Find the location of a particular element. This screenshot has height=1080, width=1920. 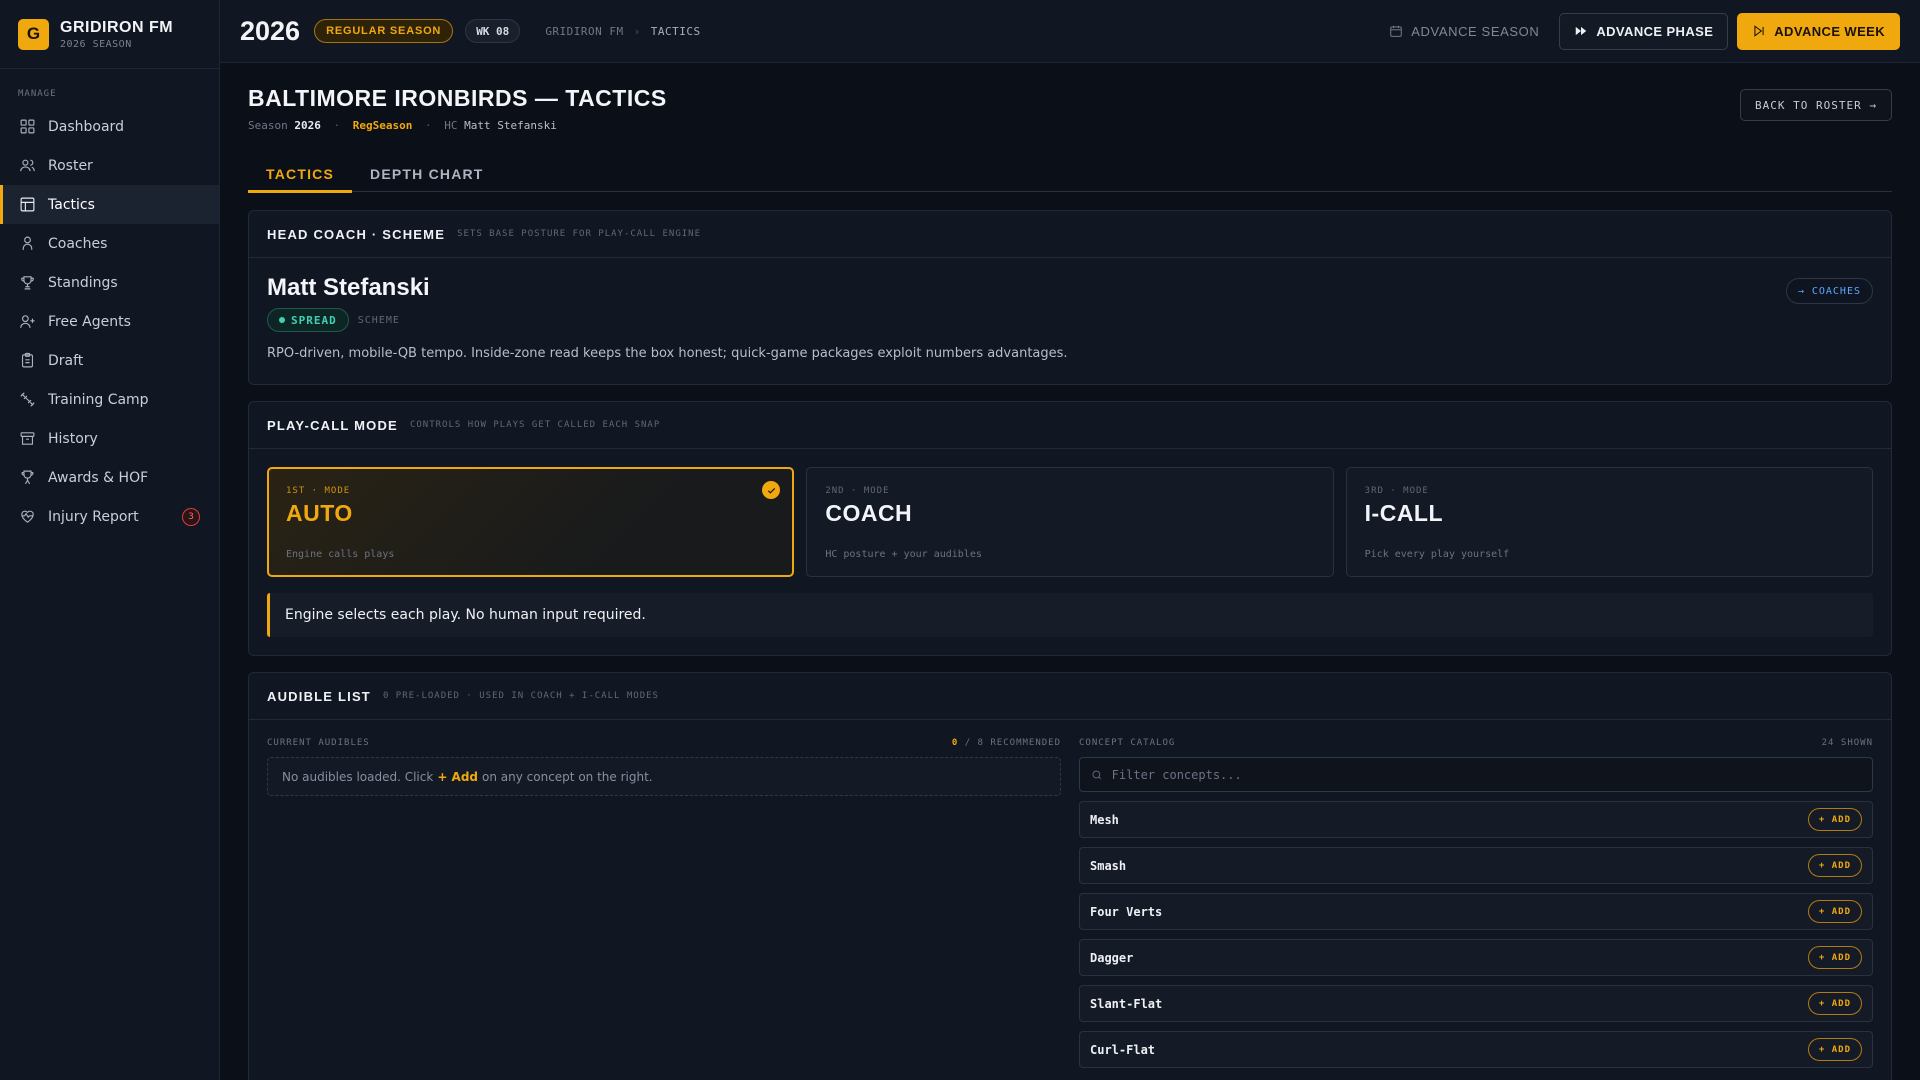

scheme-badge: SPREAD is located at coordinates (308, 320).